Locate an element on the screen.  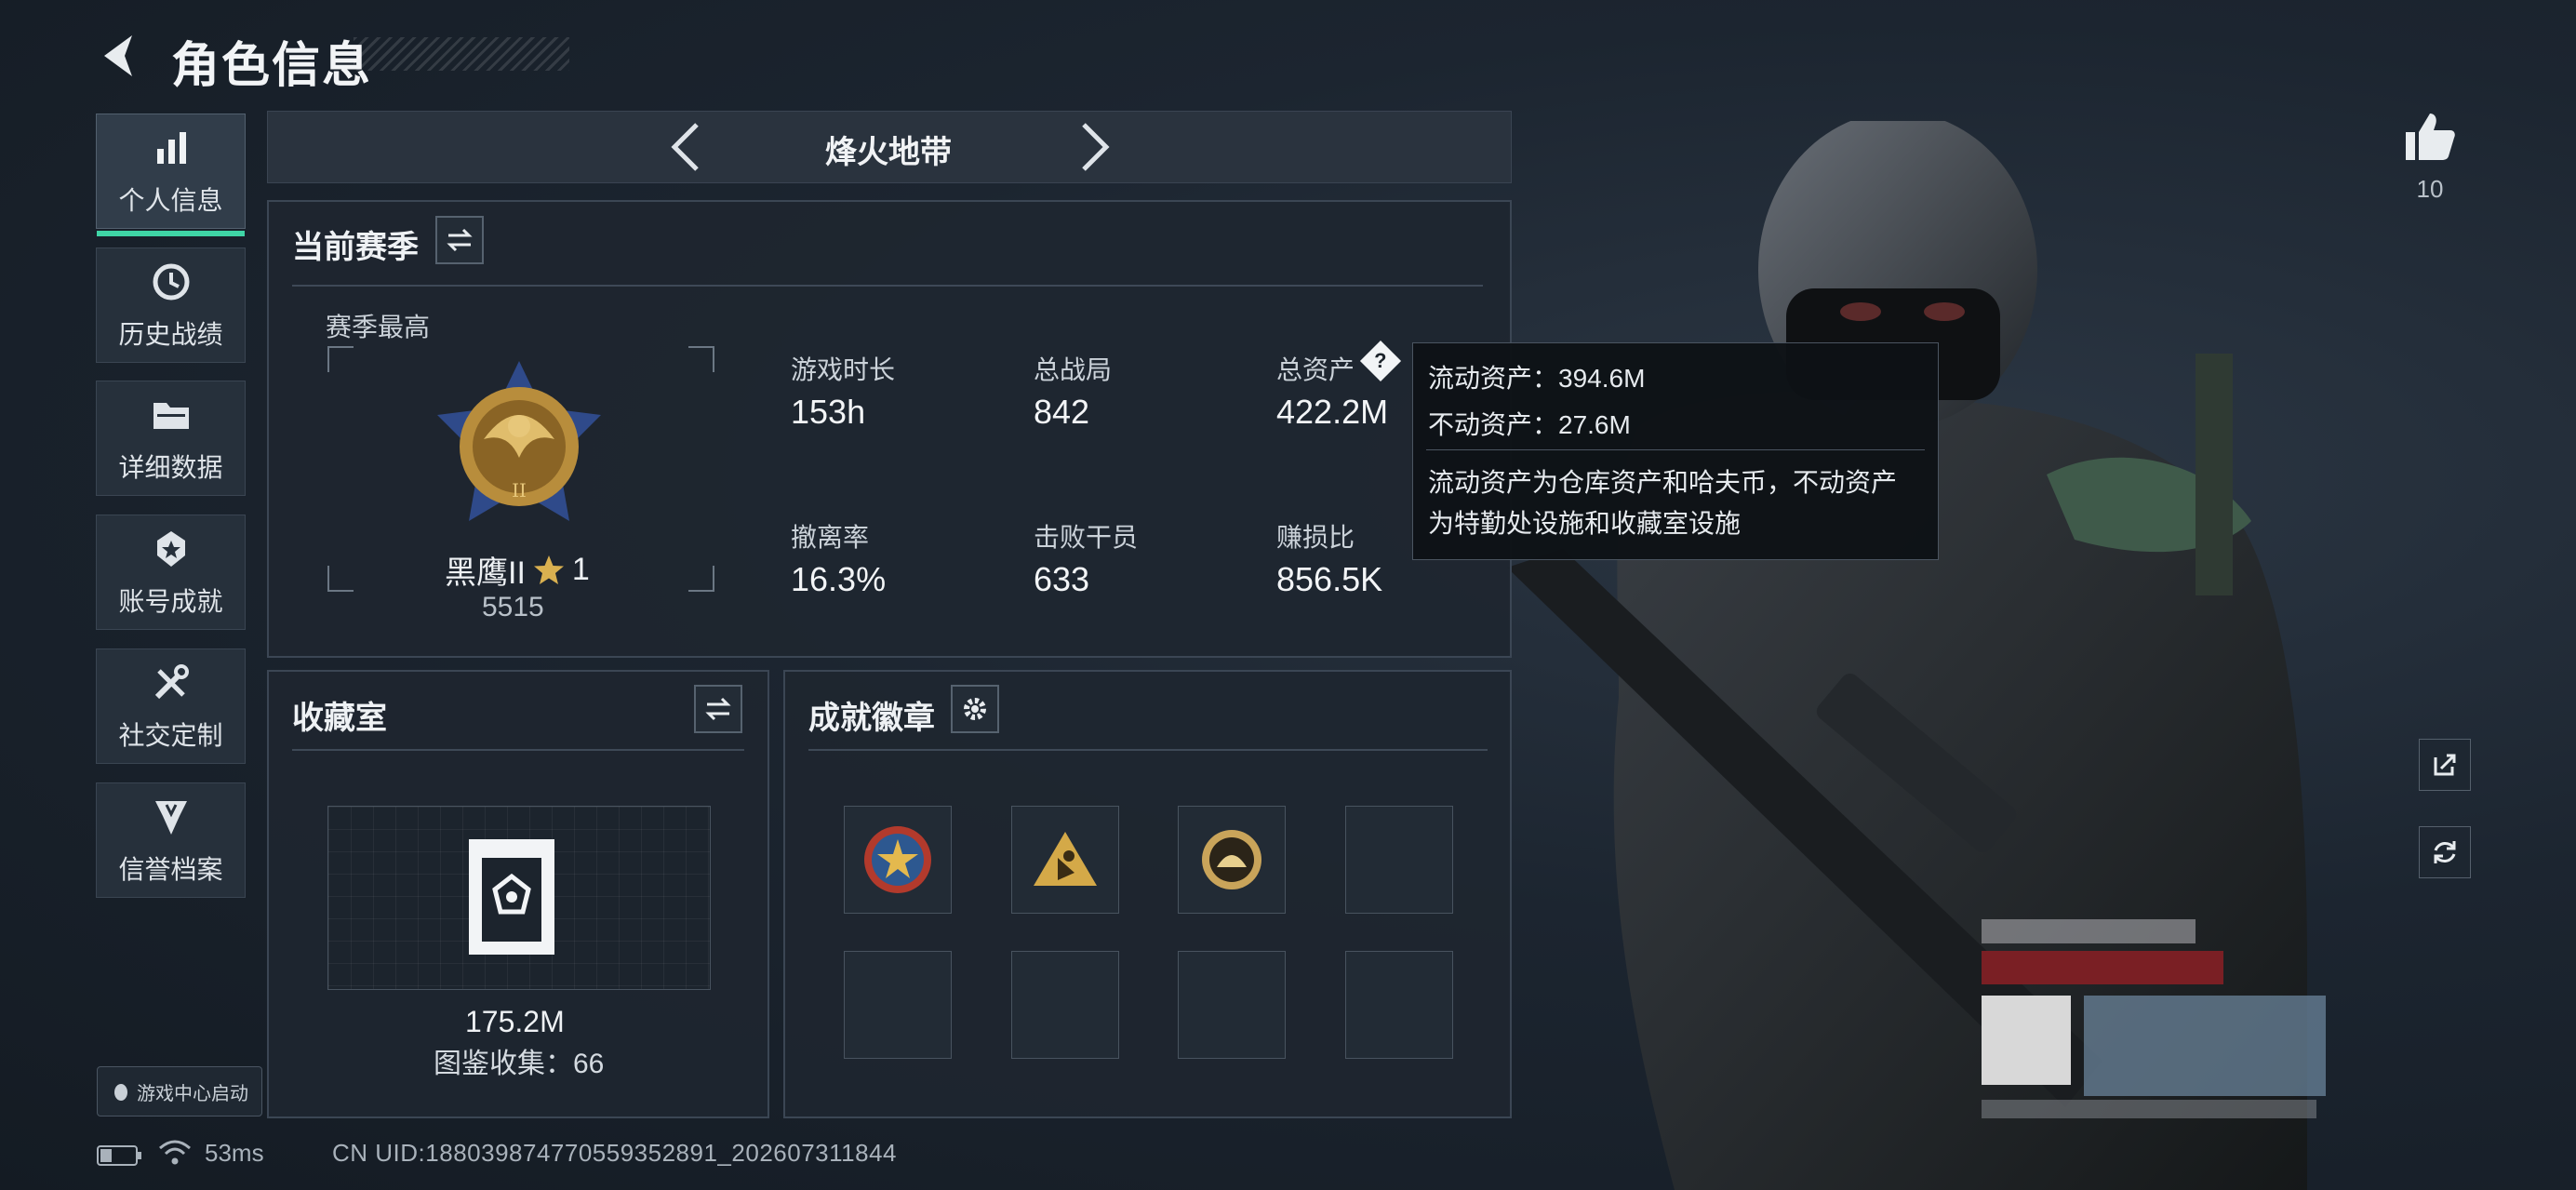
tooltip-divider is located at coordinates (1675, 449).